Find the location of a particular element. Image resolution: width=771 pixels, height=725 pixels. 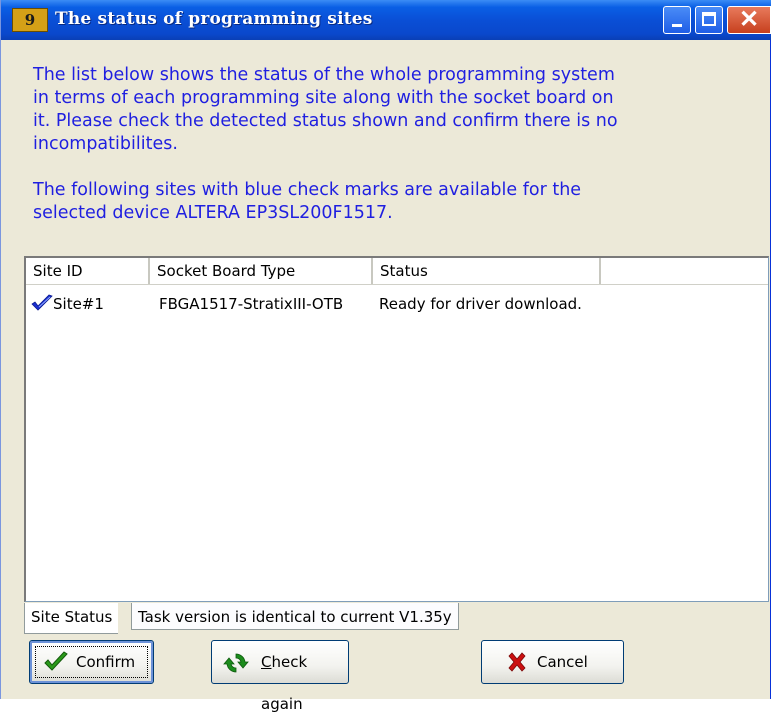

cell-status: Ready for driver download. is located at coordinates (480, 304).